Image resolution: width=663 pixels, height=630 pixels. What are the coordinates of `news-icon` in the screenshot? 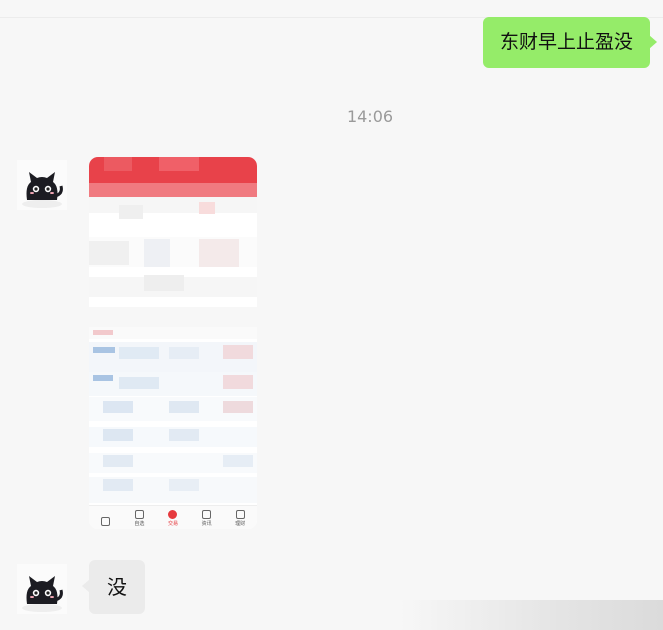 It's located at (207, 514).